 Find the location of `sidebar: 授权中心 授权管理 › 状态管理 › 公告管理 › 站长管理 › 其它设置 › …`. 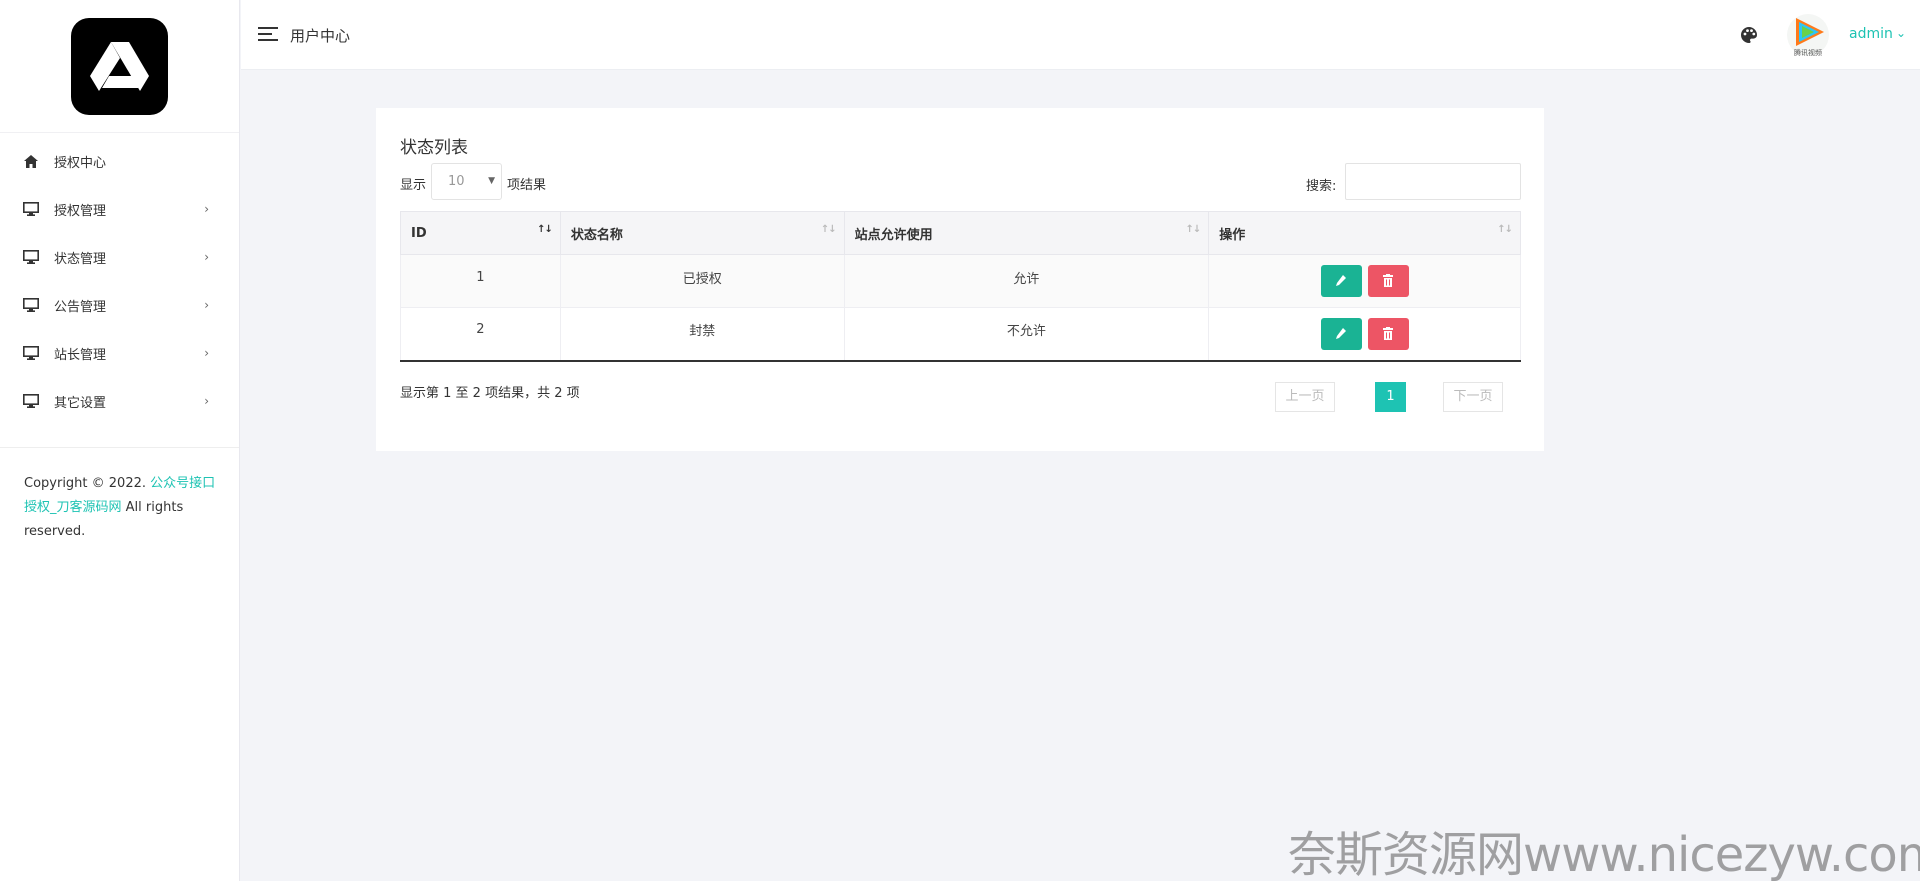

sidebar: 授权中心 授权管理 › 状态管理 › 公告管理 › 站长管理 › 其它设置 › … is located at coordinates (120, 440).